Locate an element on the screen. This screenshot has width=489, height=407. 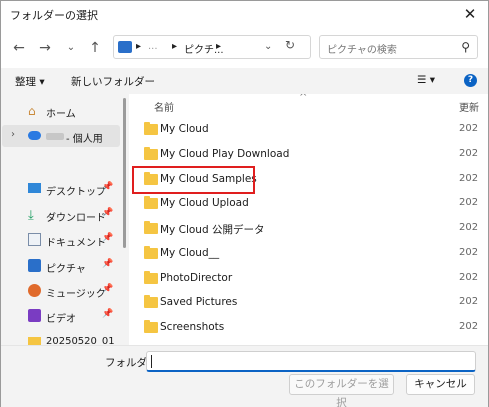
sidebar-item-label: 20250520_01 is located at coordinates (80, 340).